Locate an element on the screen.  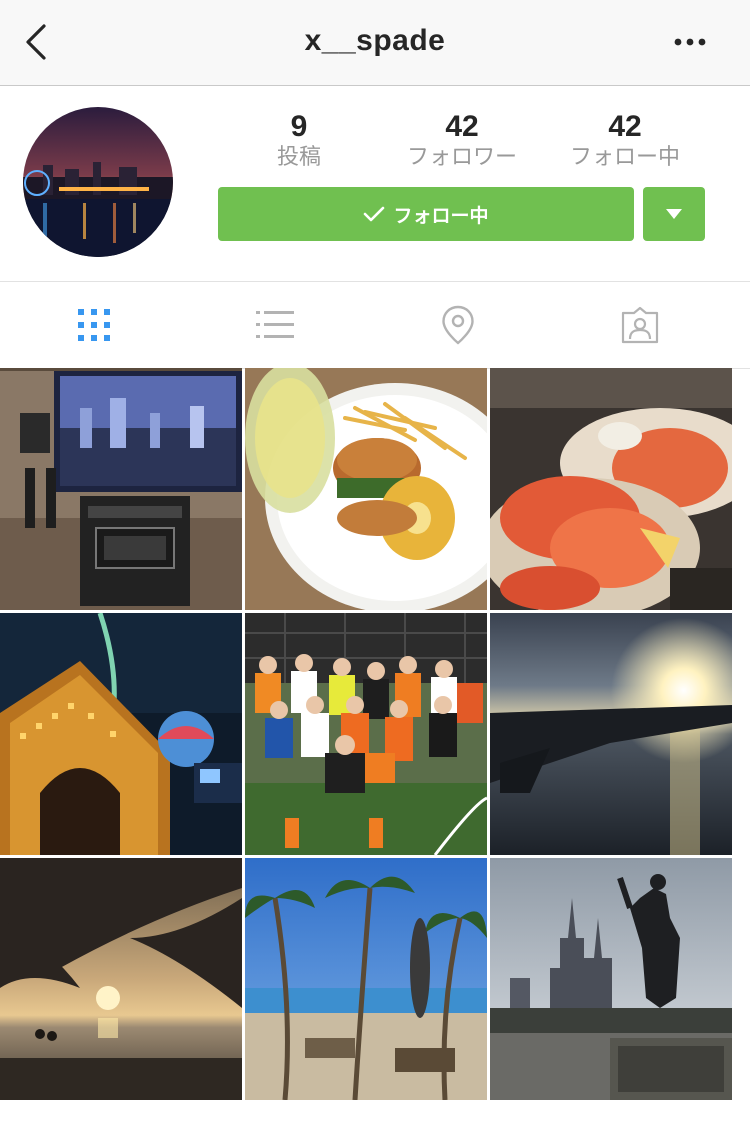
following-button: フォロー中 is located at coordinates (426, 214).